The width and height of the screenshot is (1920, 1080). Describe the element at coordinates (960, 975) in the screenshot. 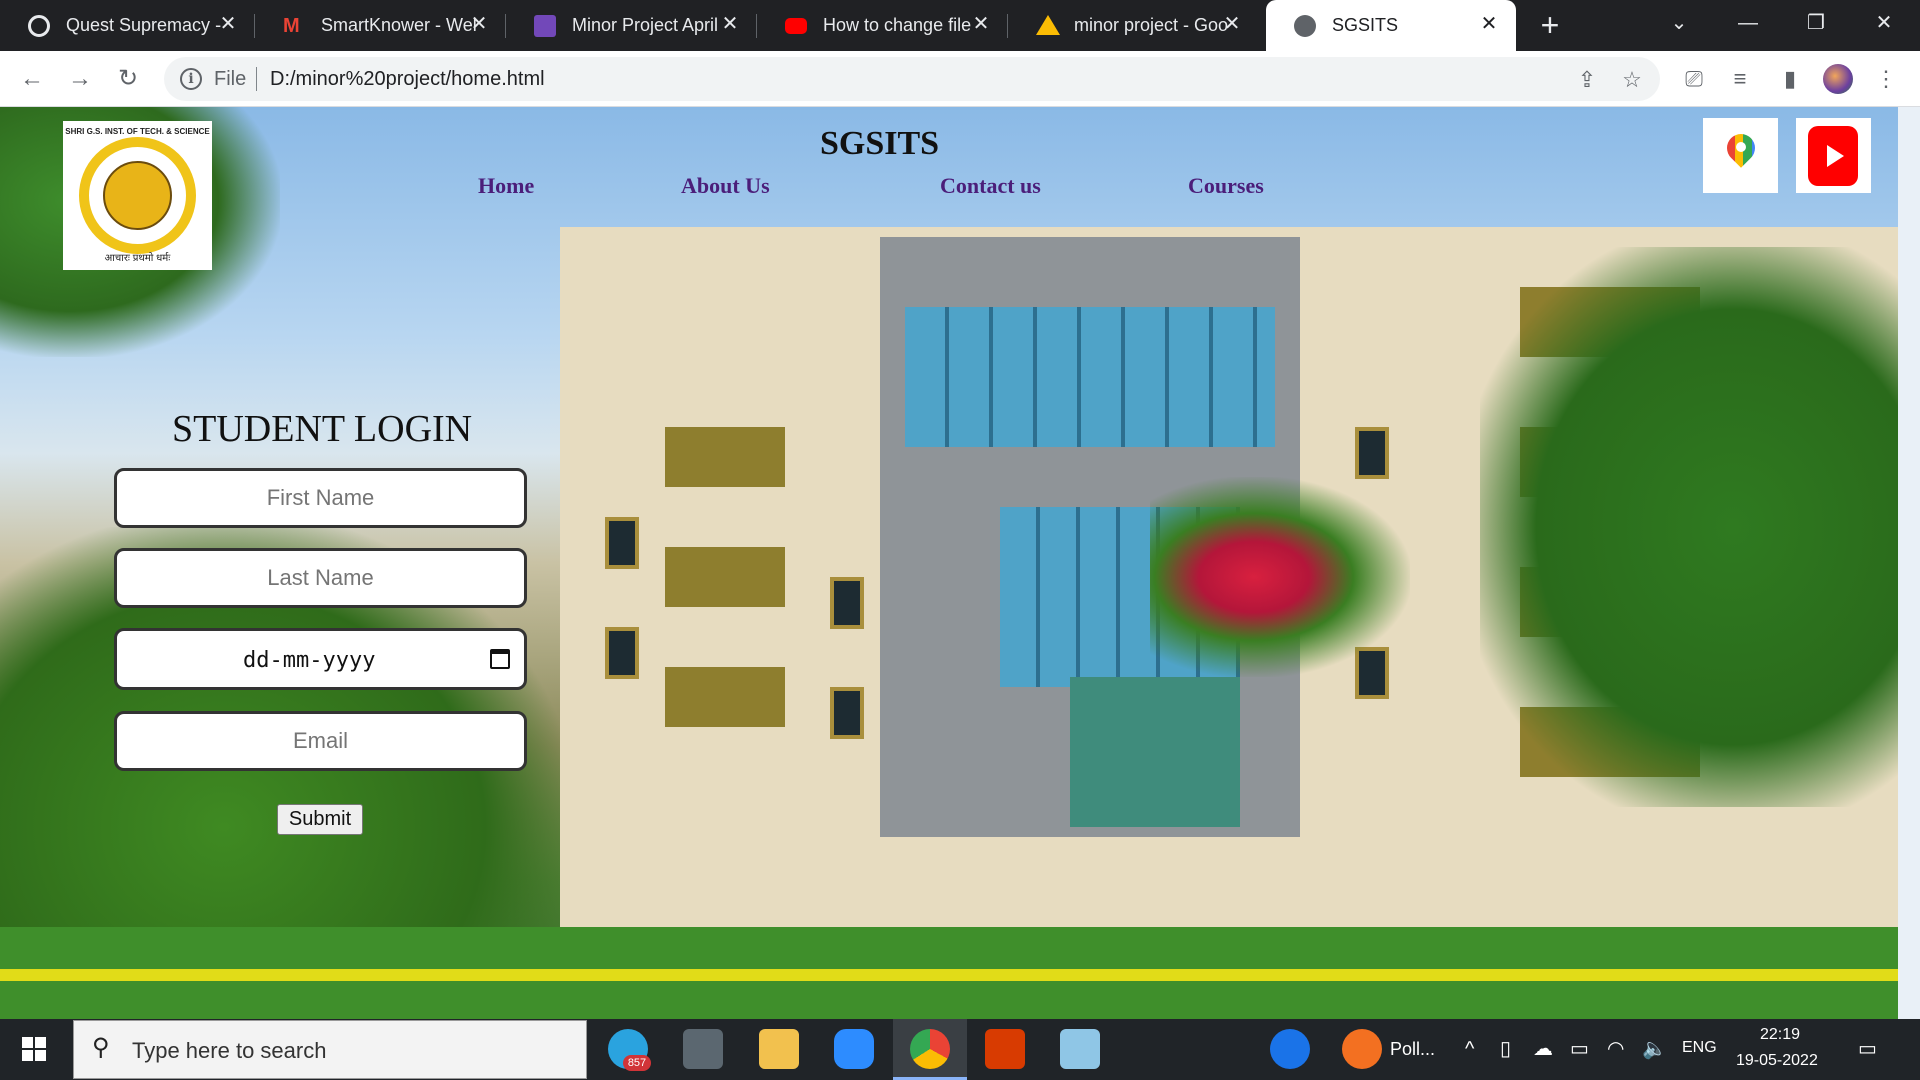

I see `yellow-curb` at that location.